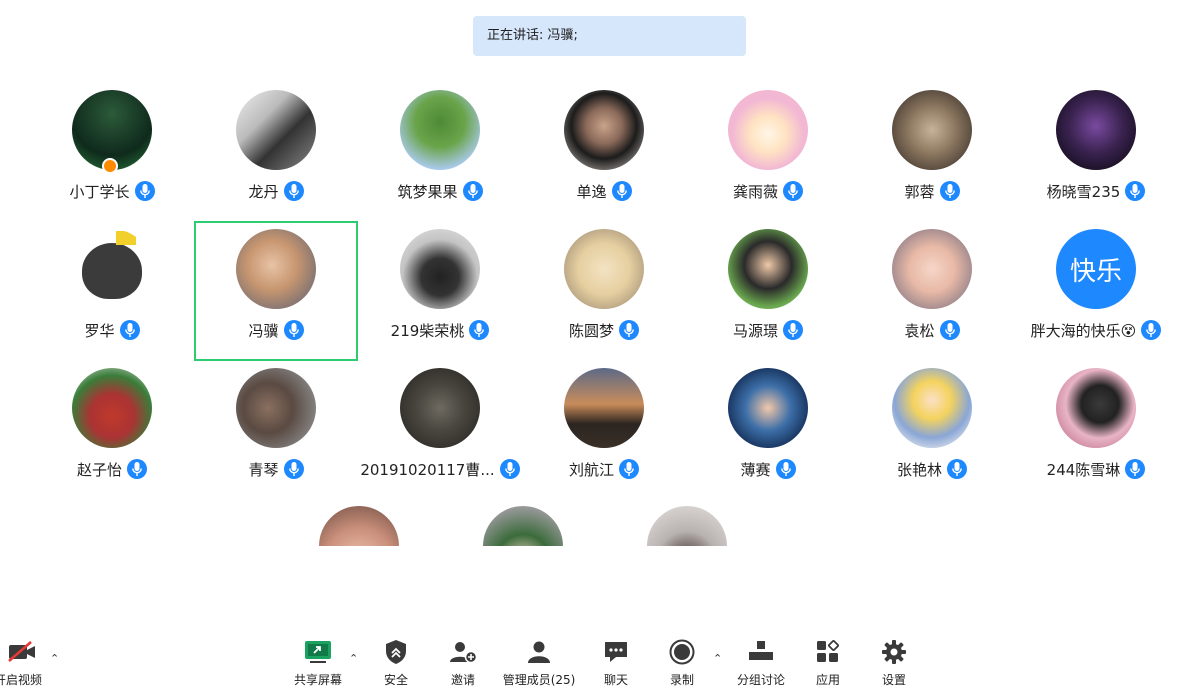 The height and width of the screenshot is (688, 1201). What do you see at coordinates (99, 330) in the screenshot?
I see `participant-name: 罗华` at bounding box center [99, 330].